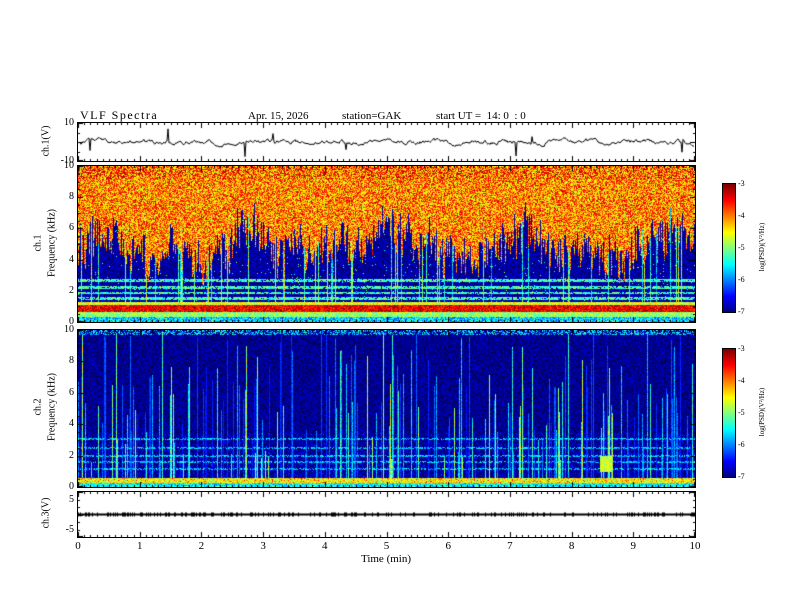 The image size is (792, 612). I want to click on x-tick-label: 8, so click(571, 546).